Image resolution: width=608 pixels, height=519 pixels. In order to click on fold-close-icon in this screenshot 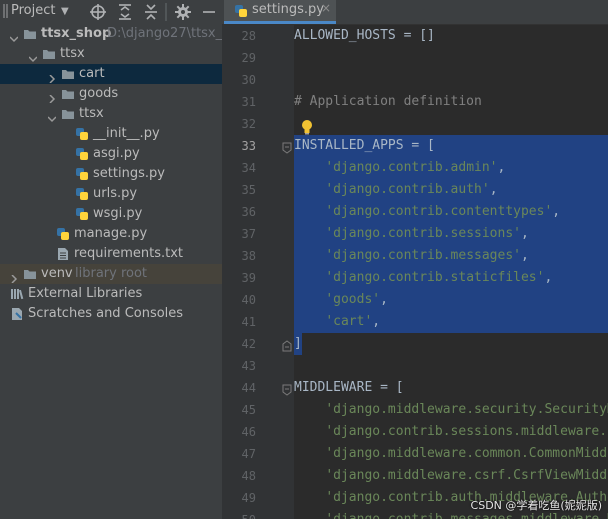, I will do `click(287, 345)`.